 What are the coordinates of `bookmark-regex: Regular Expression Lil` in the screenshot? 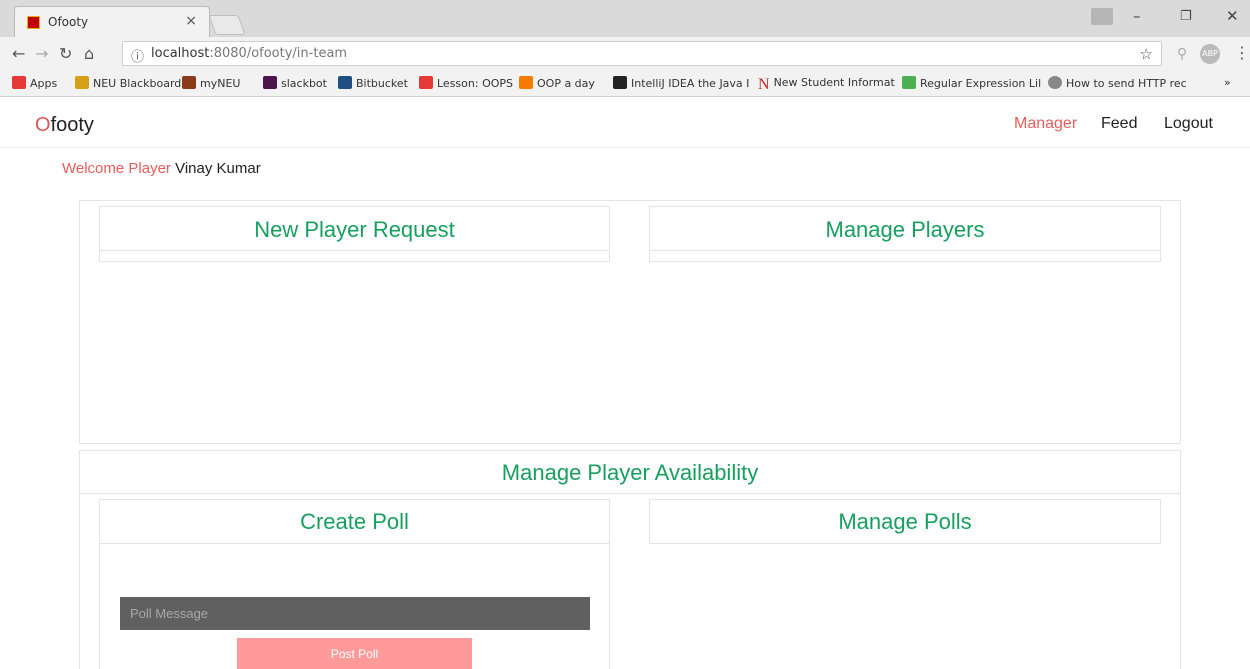 It's located at (971, 83).